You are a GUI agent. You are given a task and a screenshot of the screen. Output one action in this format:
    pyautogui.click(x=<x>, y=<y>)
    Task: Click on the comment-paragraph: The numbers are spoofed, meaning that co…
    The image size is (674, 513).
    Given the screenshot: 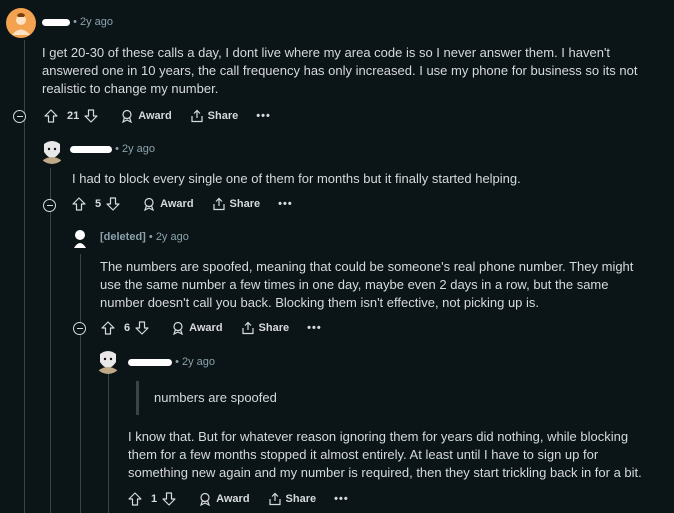 What is the action you would take?
    pyautogui.click(x=367, y=284)
    